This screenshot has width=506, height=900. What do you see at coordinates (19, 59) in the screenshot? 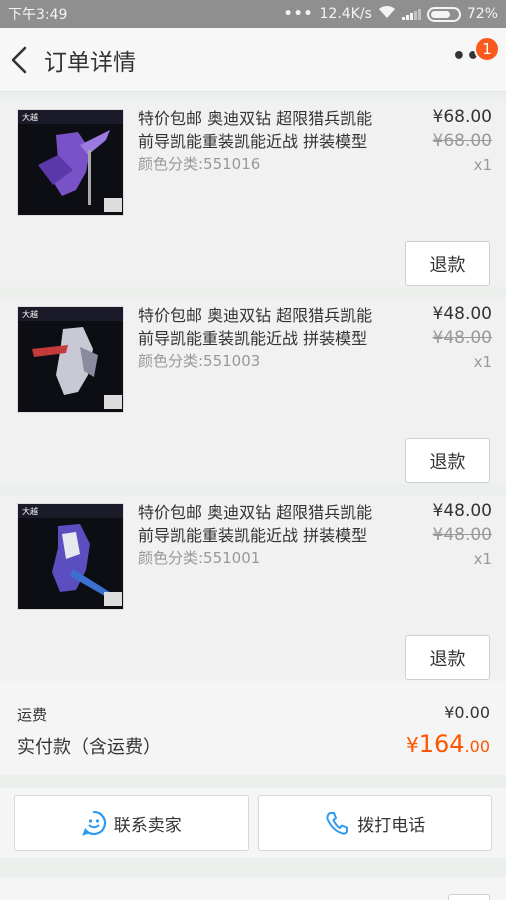
I see `back-chevron-icon` at bounding box center [19, 59].